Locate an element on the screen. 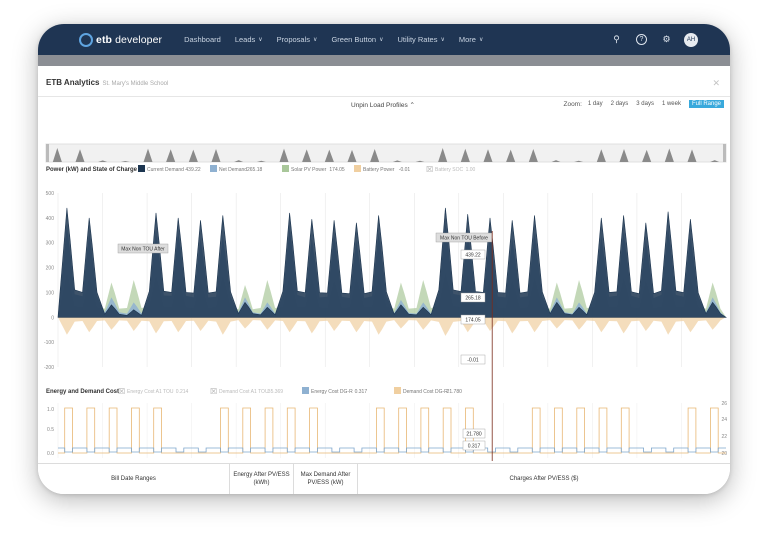 Image resolution: width=776 pixels, height=544 pixels. y-tick-label: 200 is located at coordinates (50, 269).